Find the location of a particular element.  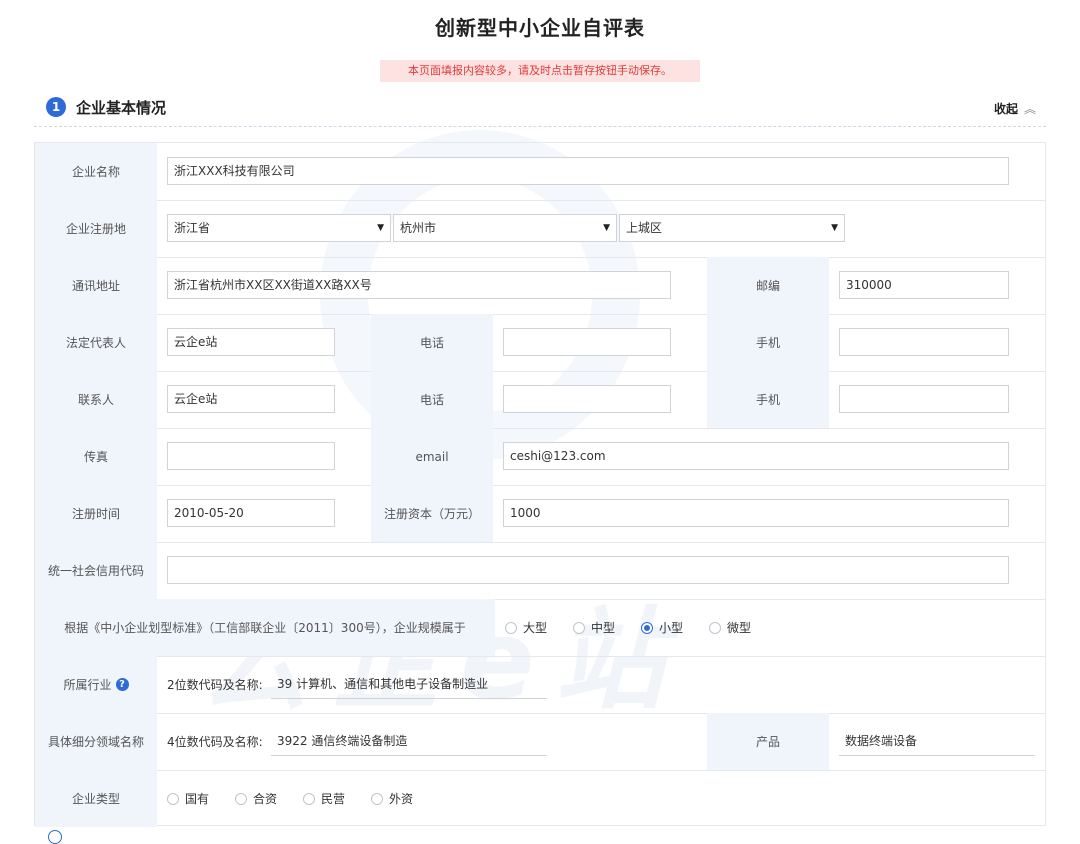

radio-label: 外资 is located at coordinates (401, 799).